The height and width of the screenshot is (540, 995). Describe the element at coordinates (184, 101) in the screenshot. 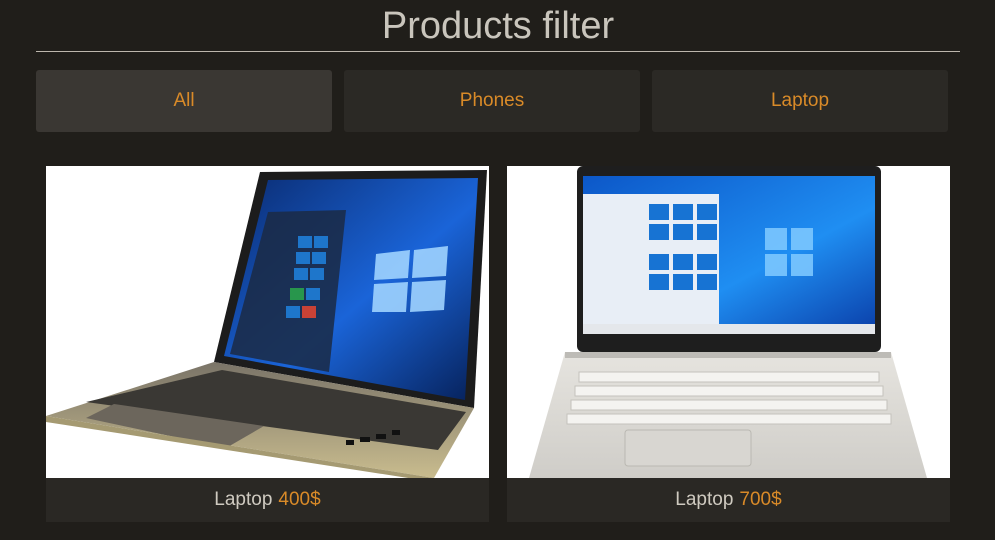

I see `filter-all-button: All` at that location.